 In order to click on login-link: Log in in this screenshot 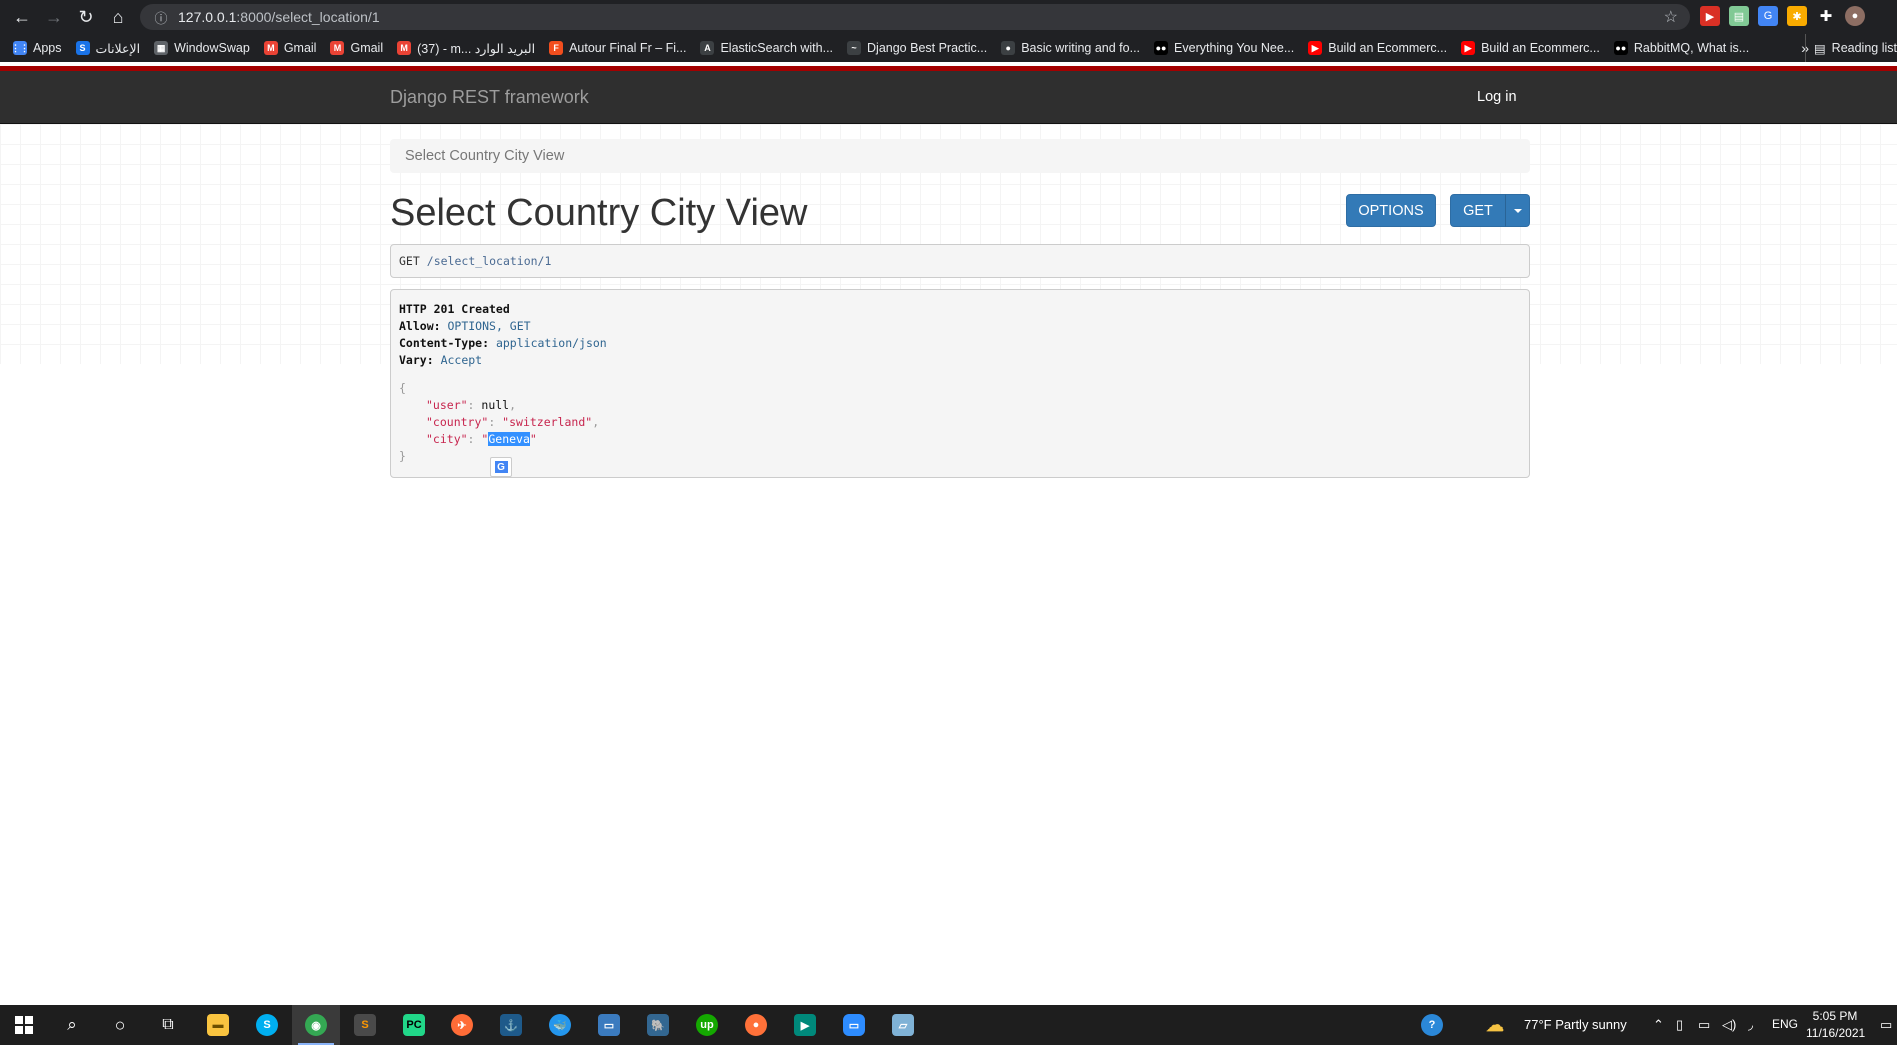, I will do `click(1497, 97)`.